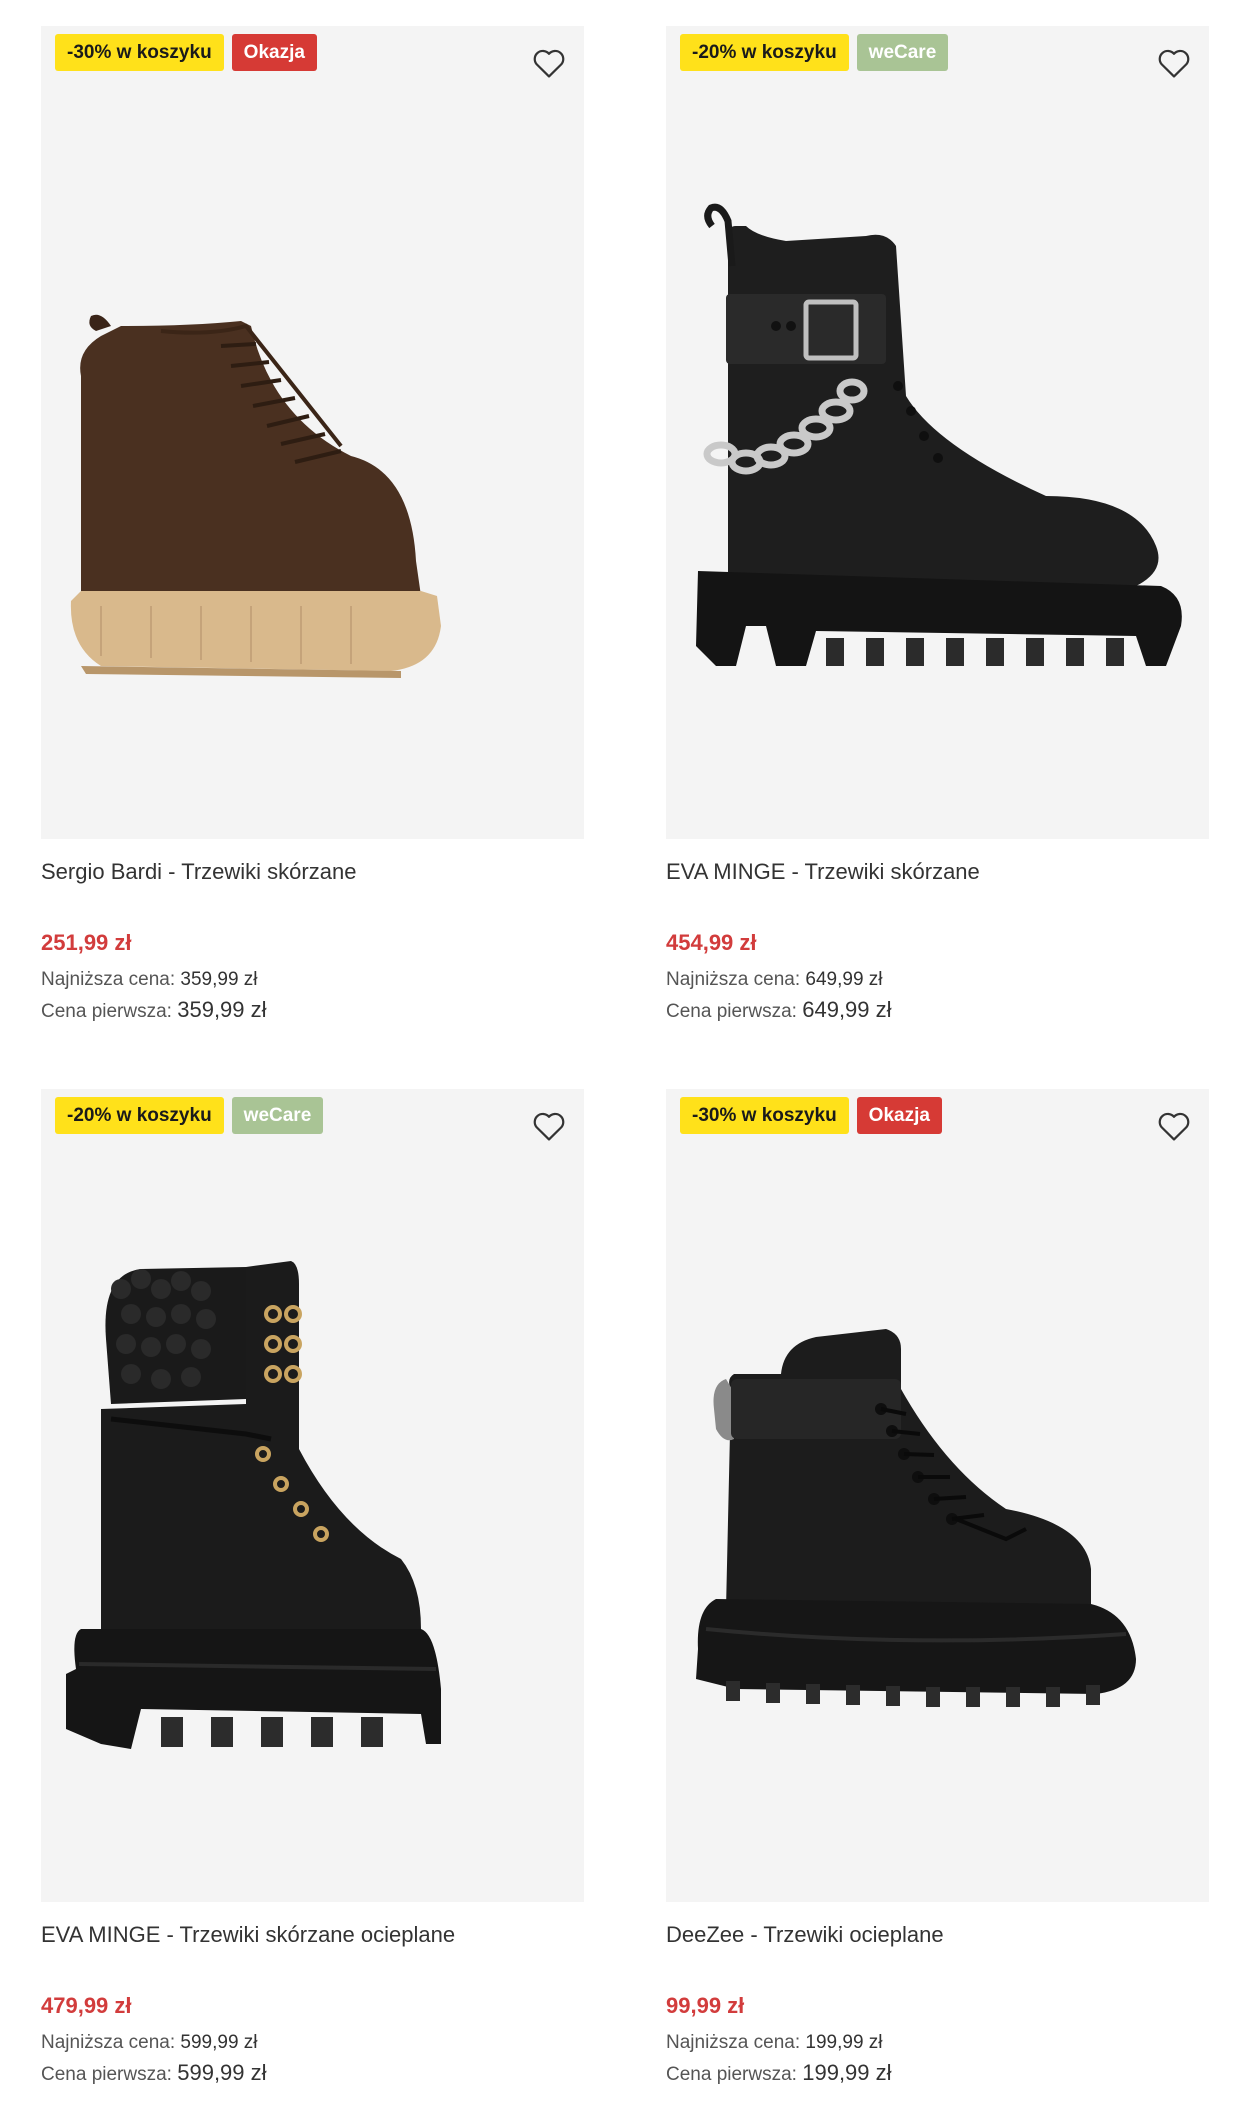 The width and height of the screenshot is (1250, 2123). What do you see at coordinates (312, 980) in the screenshot?
I see `lowest-price-row: Najniższa cena: 359,99 zł` at bounding box center [312, 980].